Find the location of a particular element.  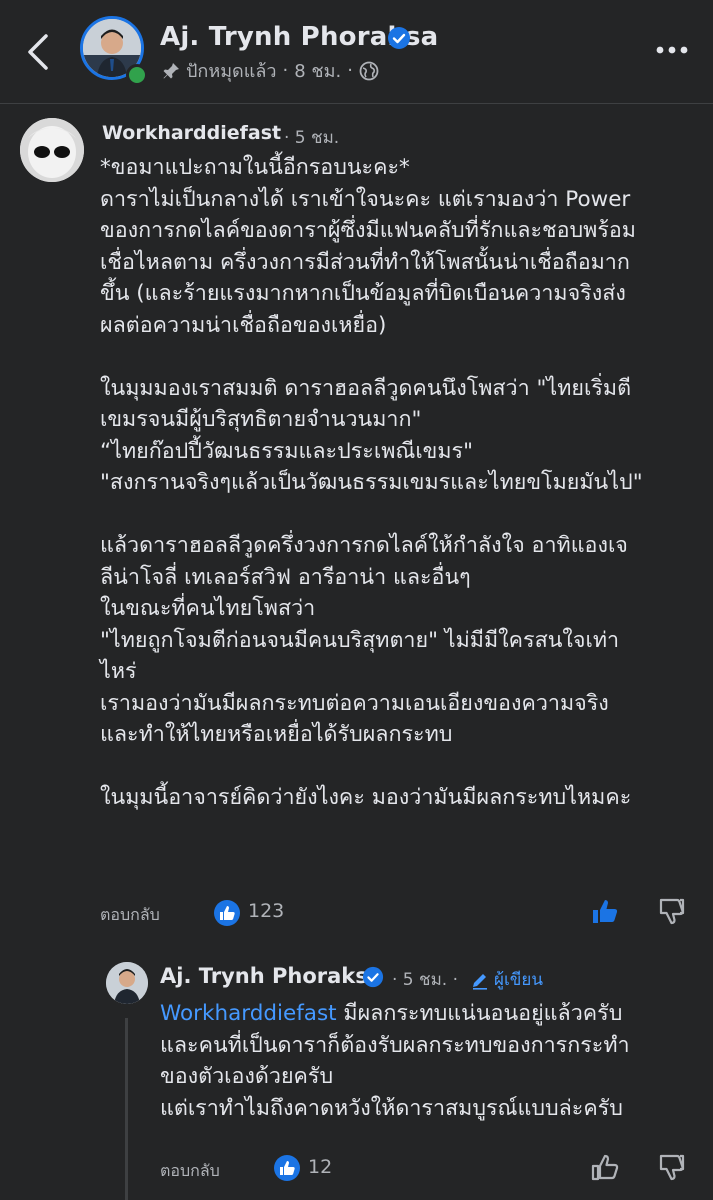

comment-time: · 5 ชม. is located at coordinates (312, 138).